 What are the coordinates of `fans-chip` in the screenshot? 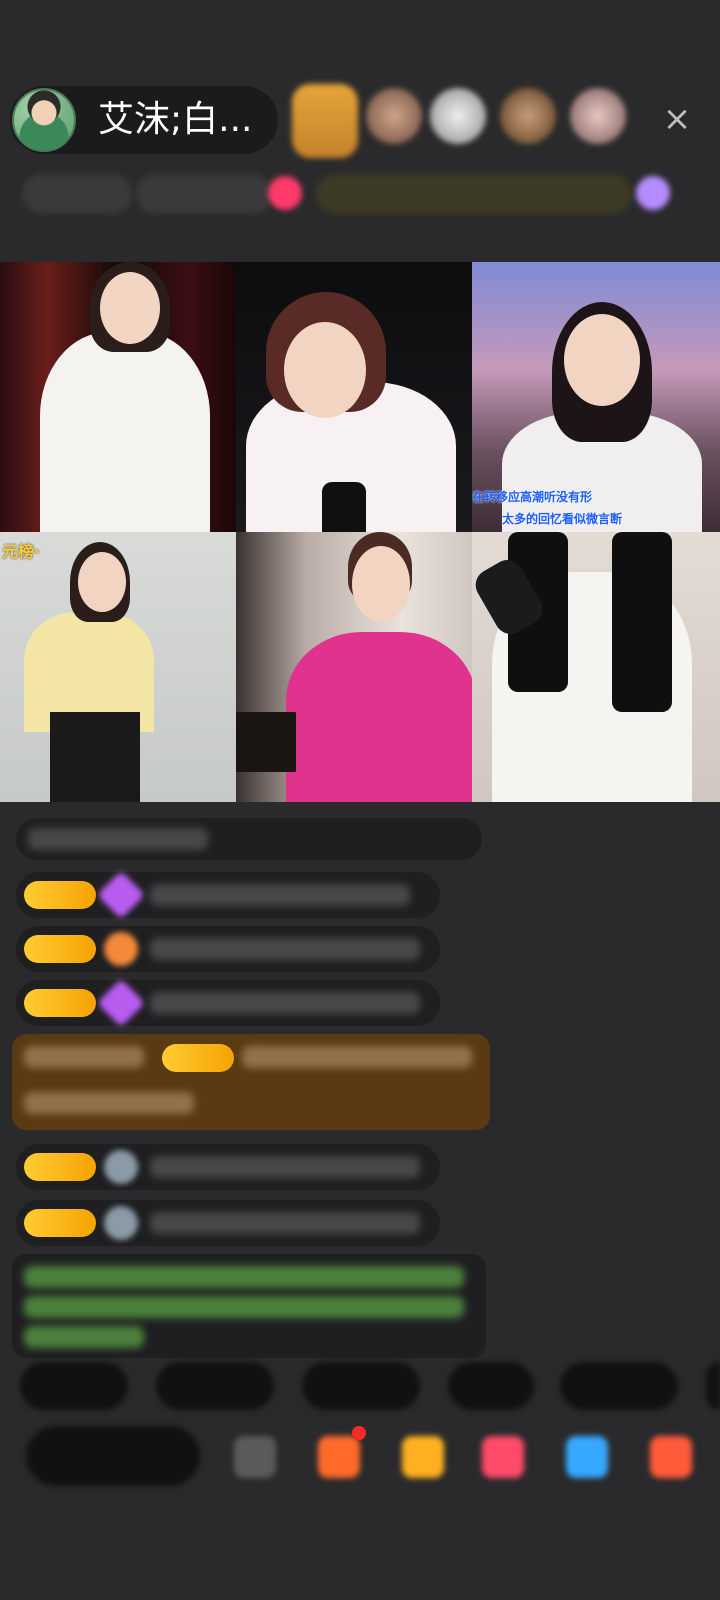 It's located at (204, 194).